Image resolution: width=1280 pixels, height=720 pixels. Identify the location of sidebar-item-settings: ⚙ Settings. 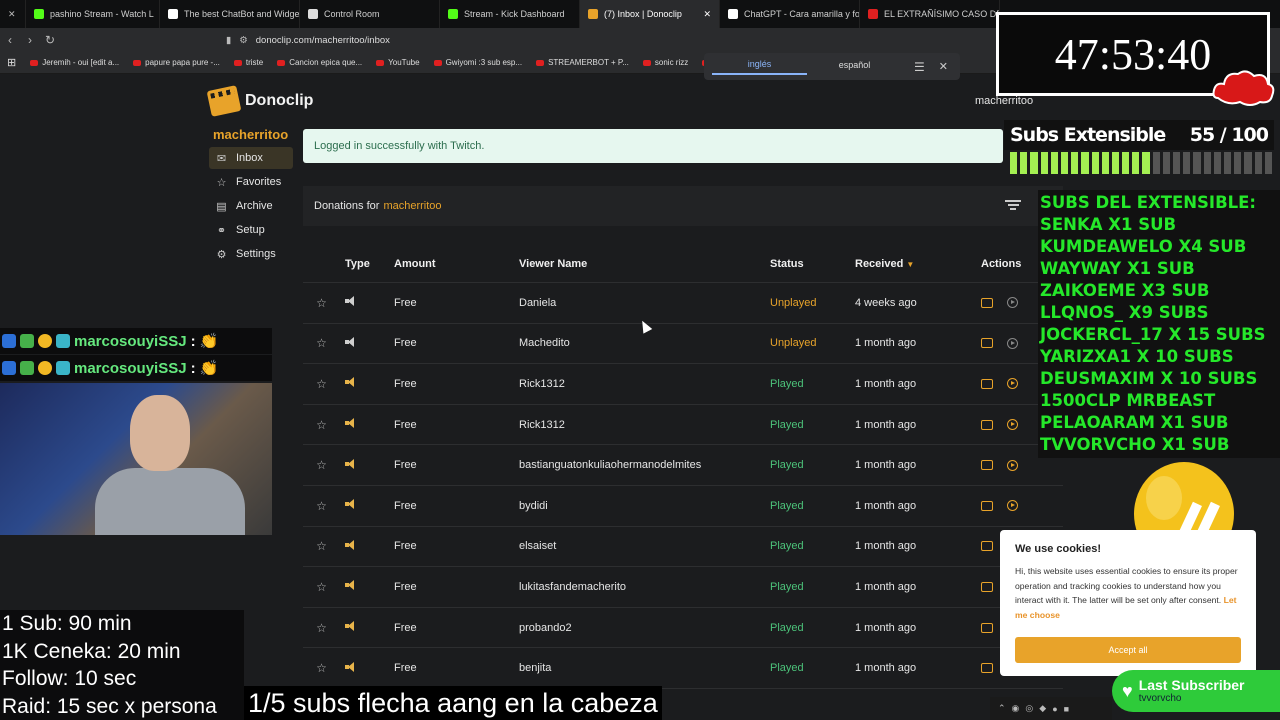
(251, 254).